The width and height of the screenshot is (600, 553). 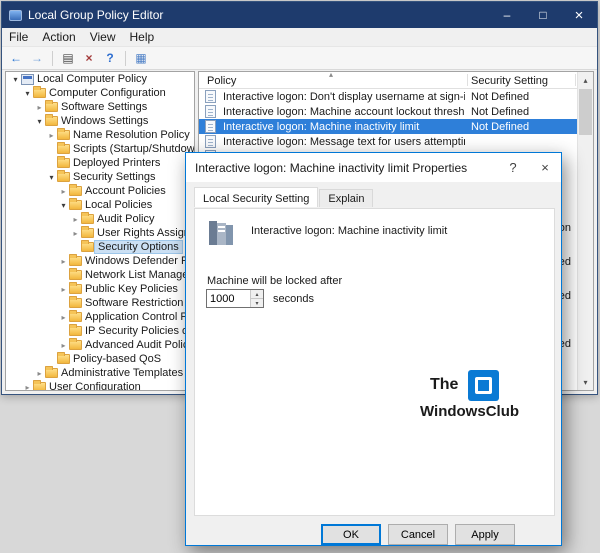 I want to click on tree-item-label: Account Policies, so click(x=125, y=191).